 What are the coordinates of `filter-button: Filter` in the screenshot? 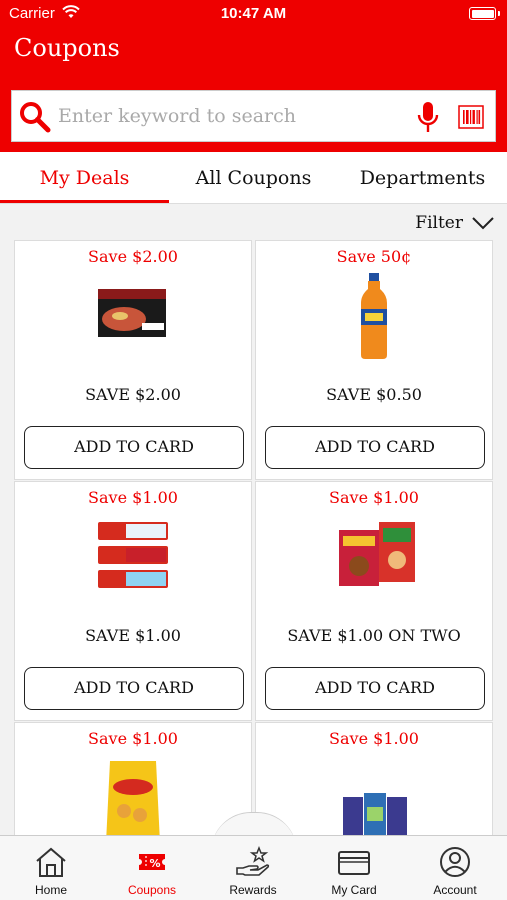 It's located at (455, 223).